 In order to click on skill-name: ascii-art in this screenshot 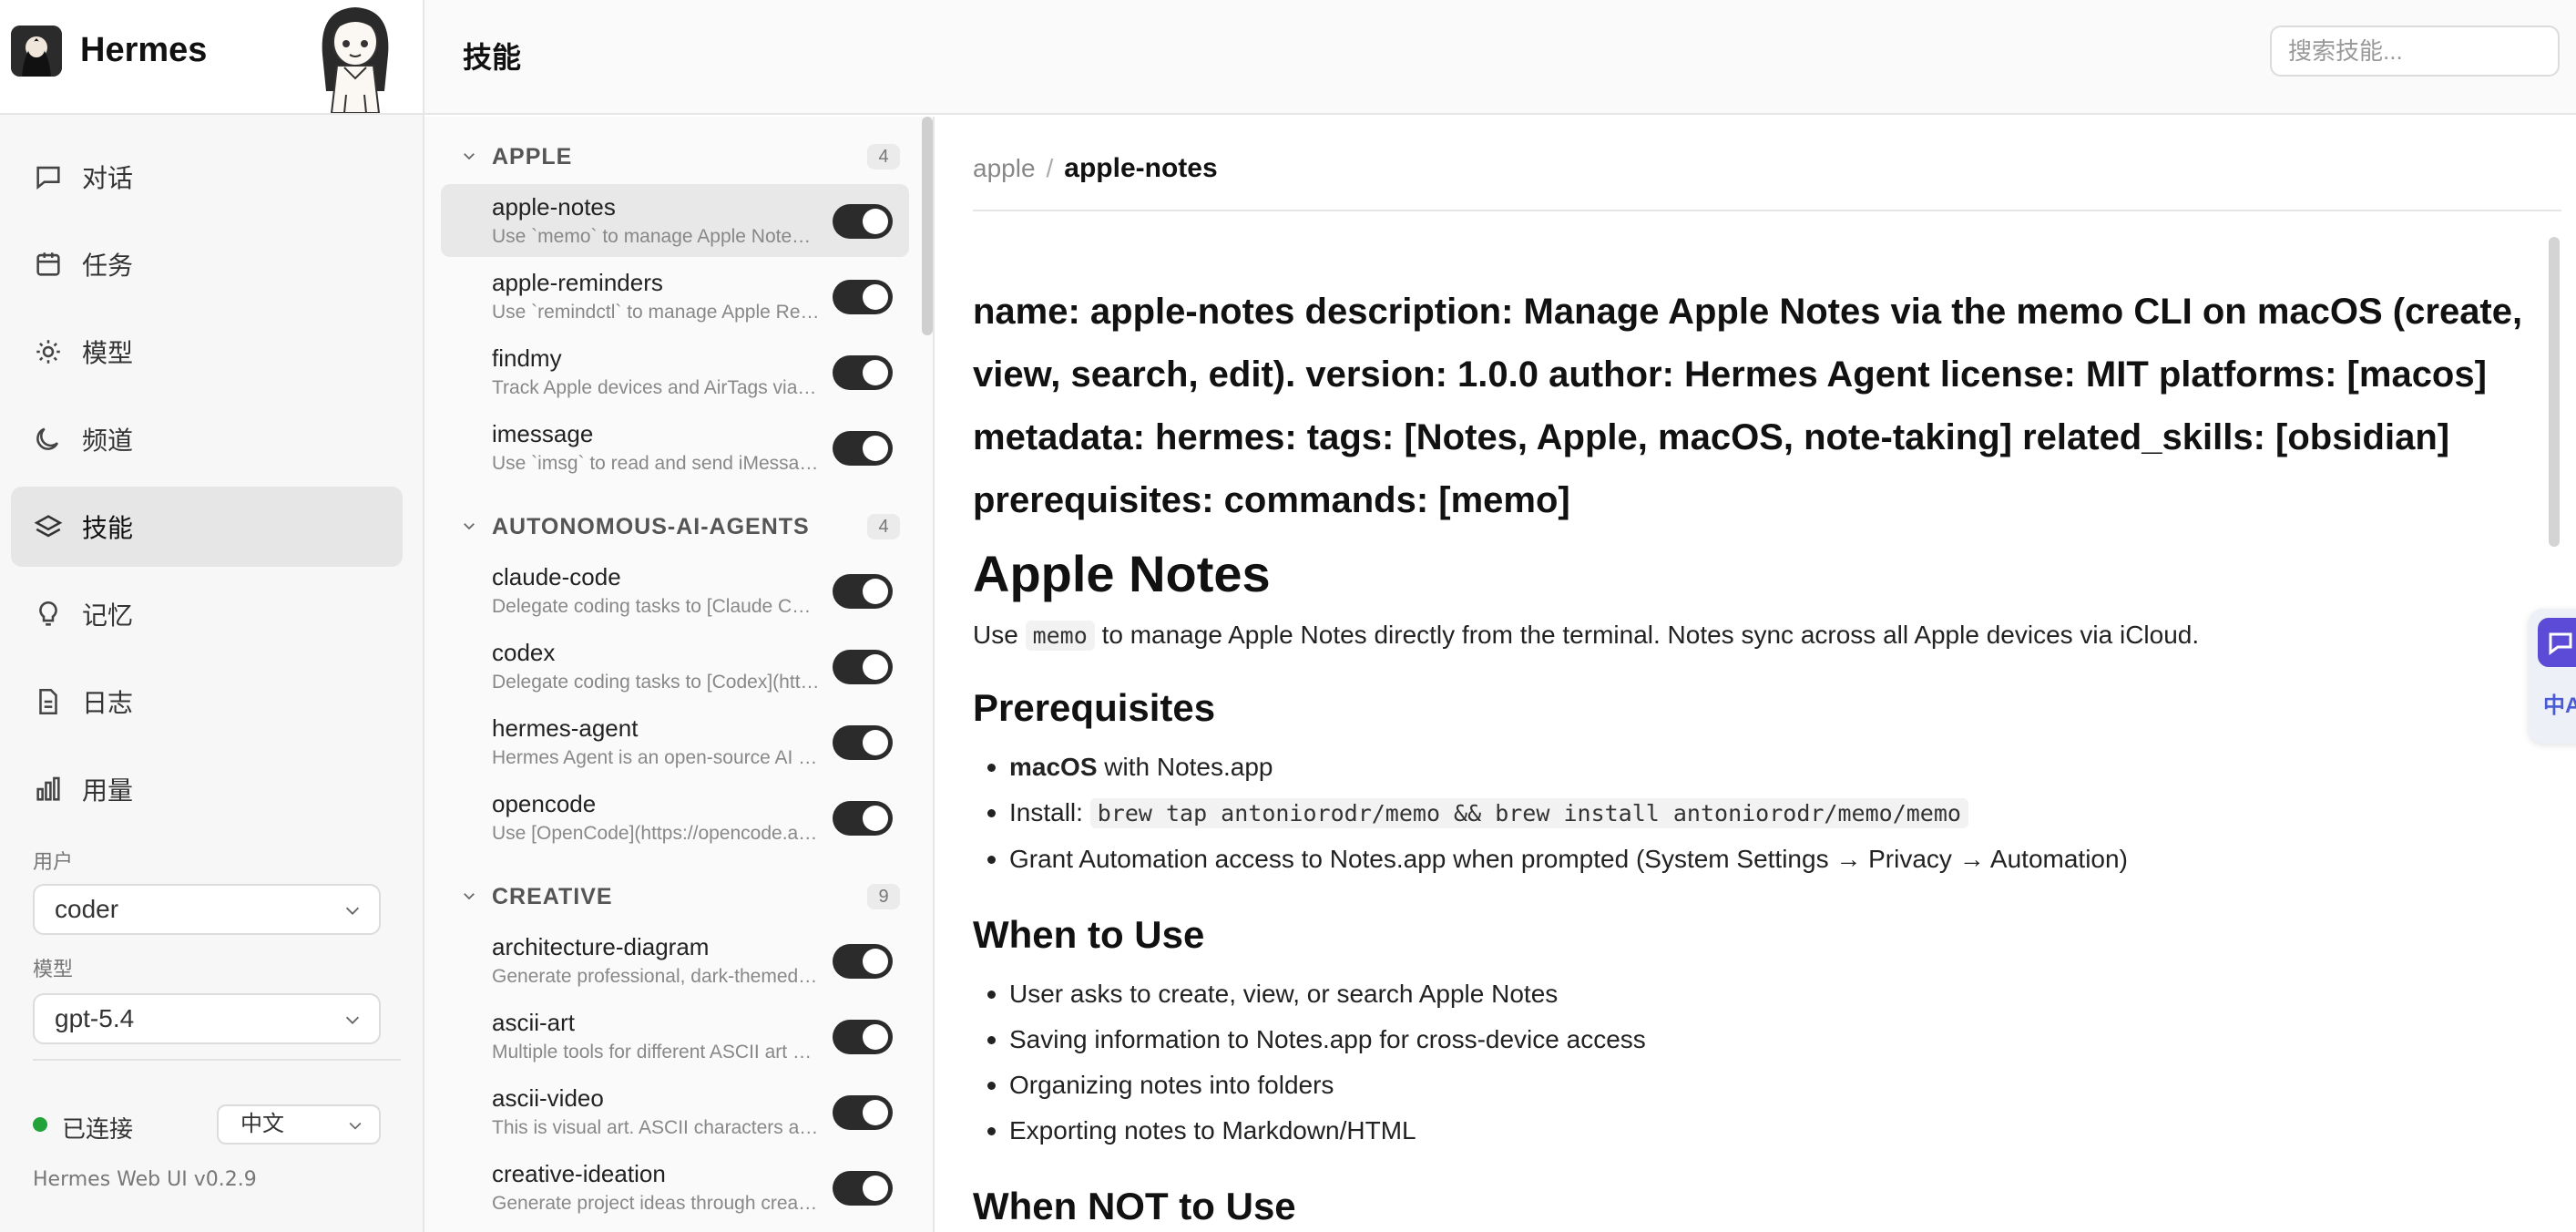, I will do `click(534, 1023)`.